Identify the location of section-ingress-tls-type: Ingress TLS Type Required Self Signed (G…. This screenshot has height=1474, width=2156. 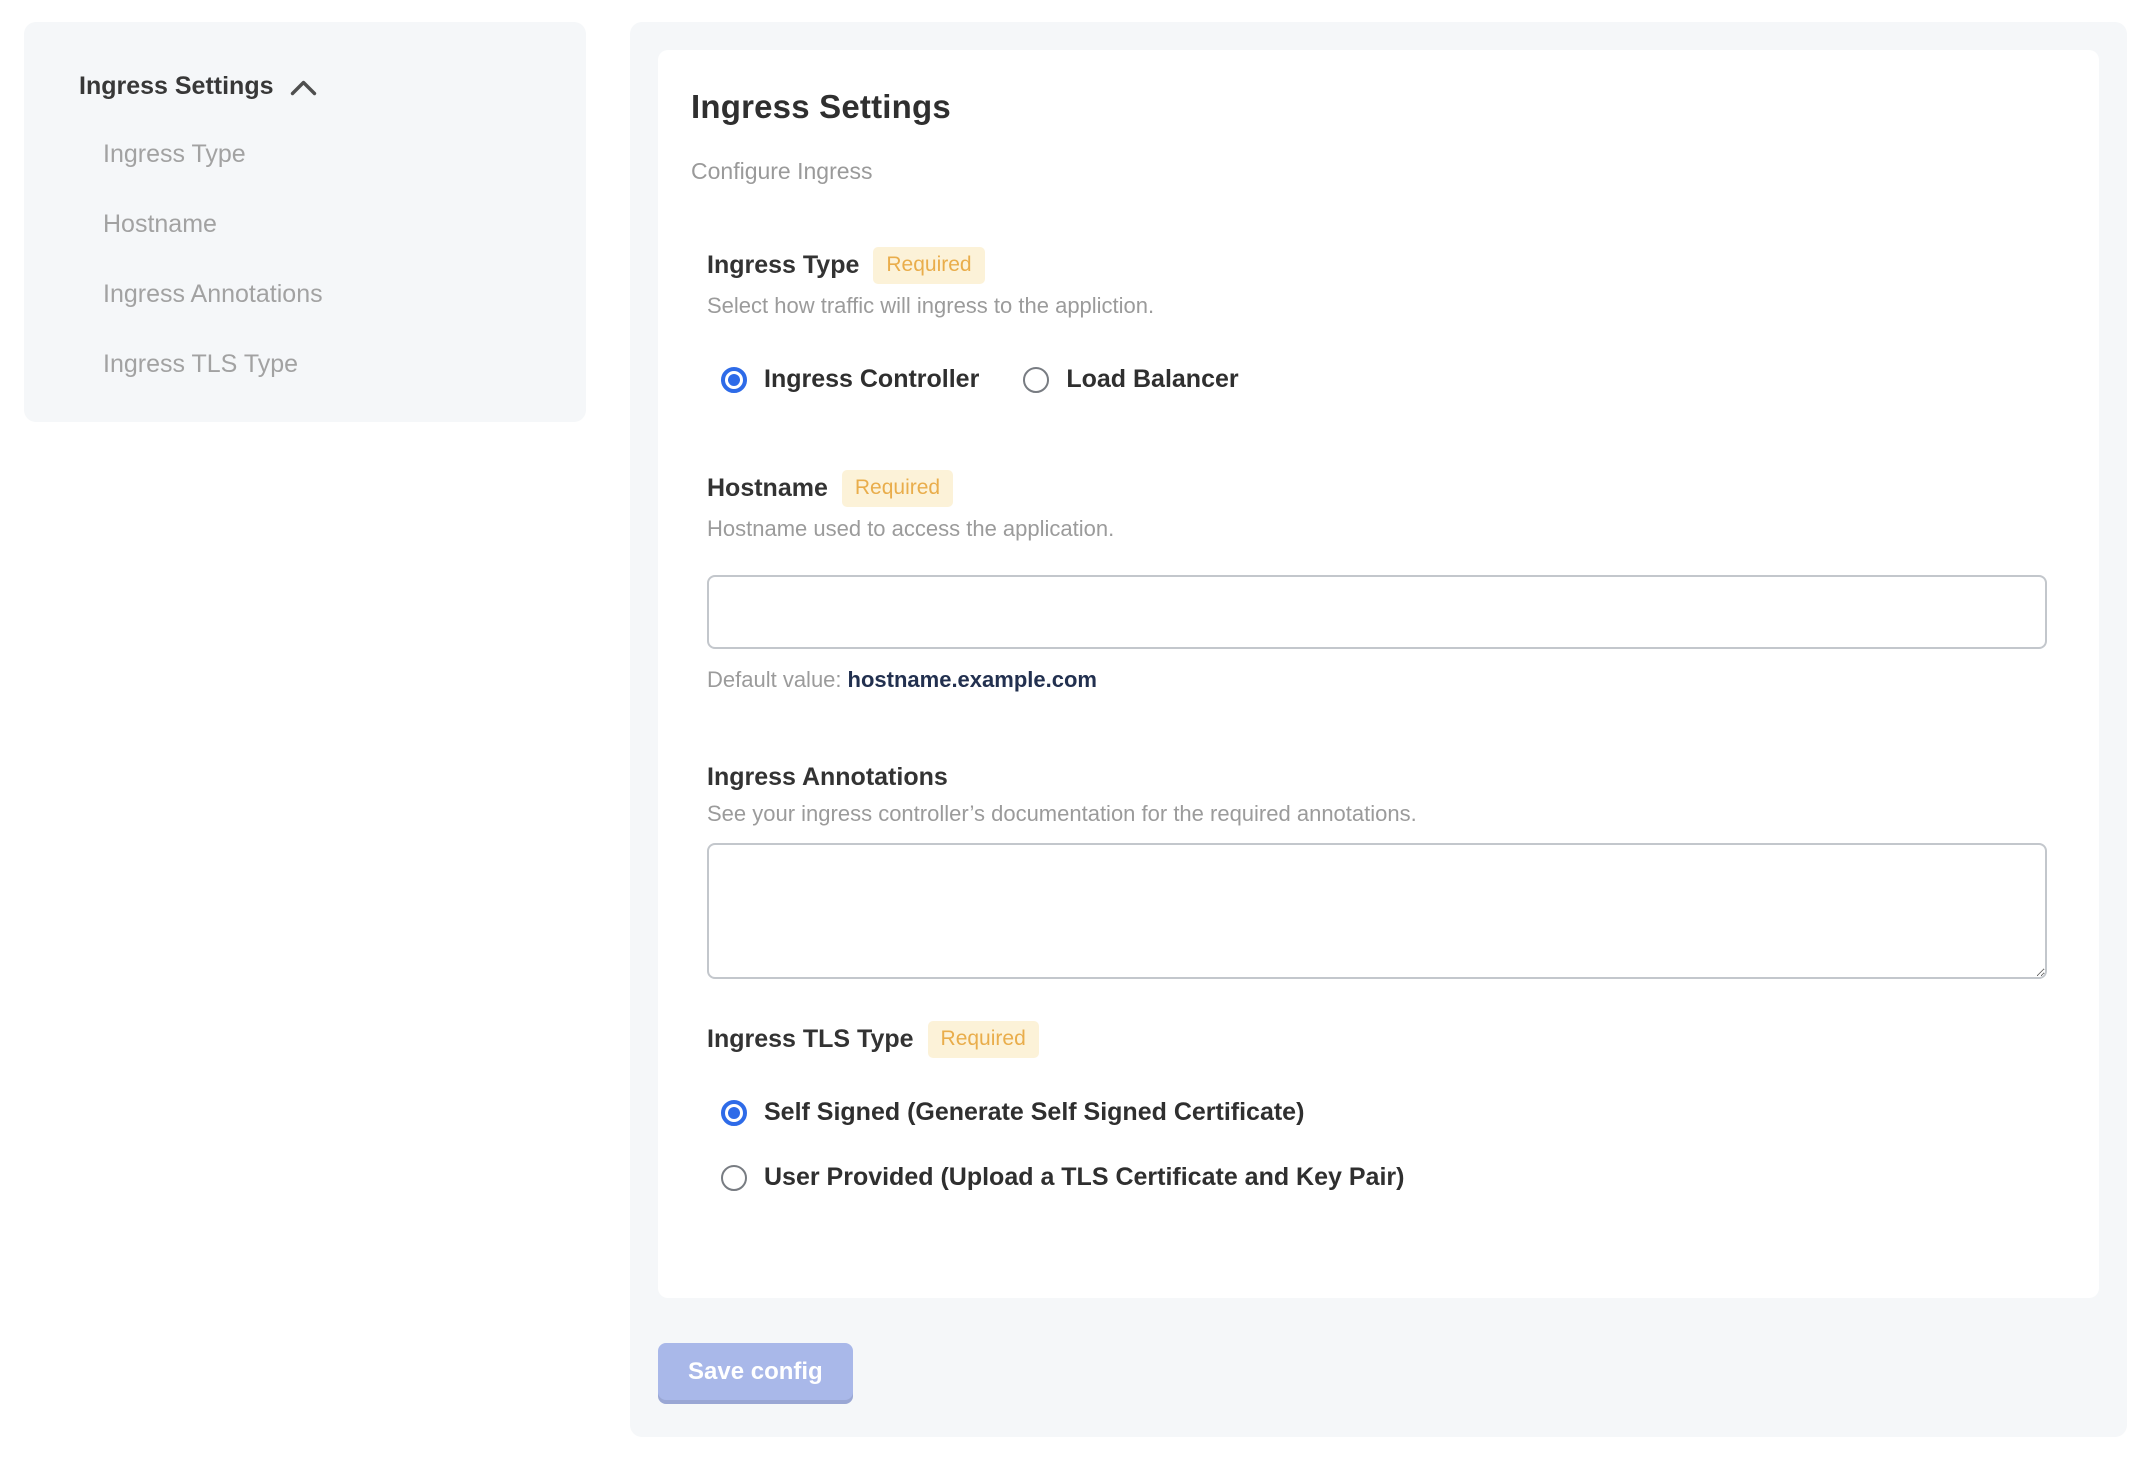
(1378, 1106).